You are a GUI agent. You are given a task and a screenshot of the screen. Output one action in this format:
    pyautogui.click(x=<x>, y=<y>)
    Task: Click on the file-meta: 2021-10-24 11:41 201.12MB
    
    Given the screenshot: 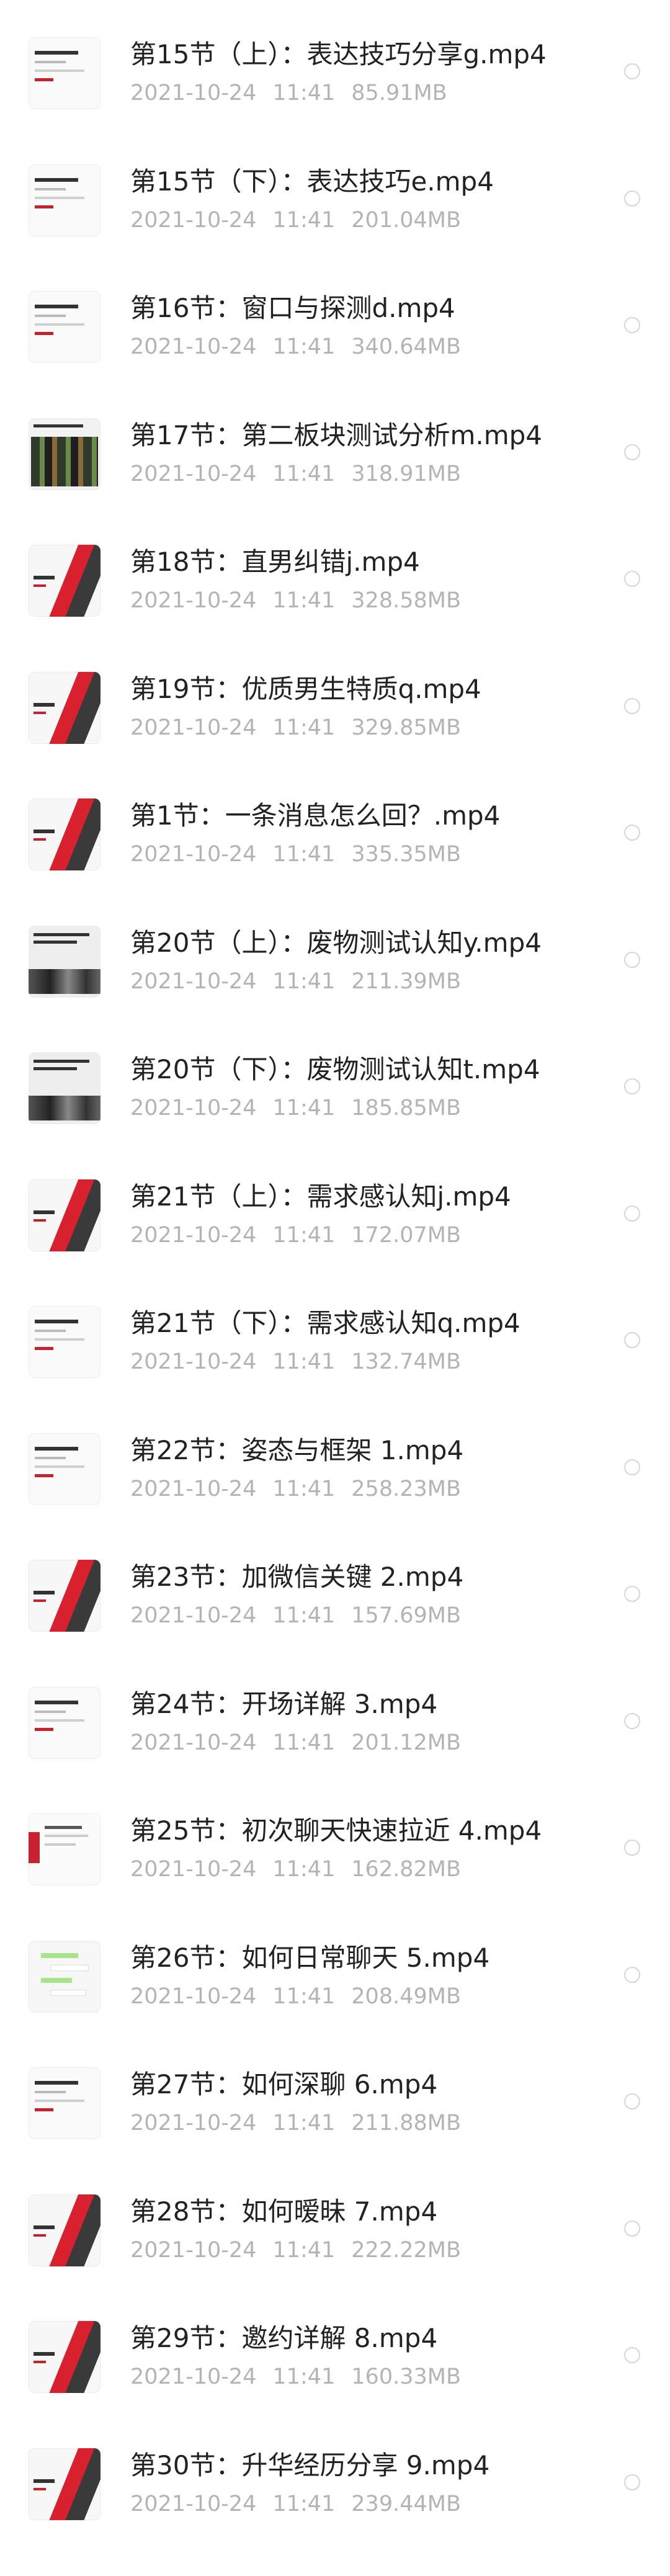 What is the action you would take?
    pyautogui.click(x=303, y=1742)
    